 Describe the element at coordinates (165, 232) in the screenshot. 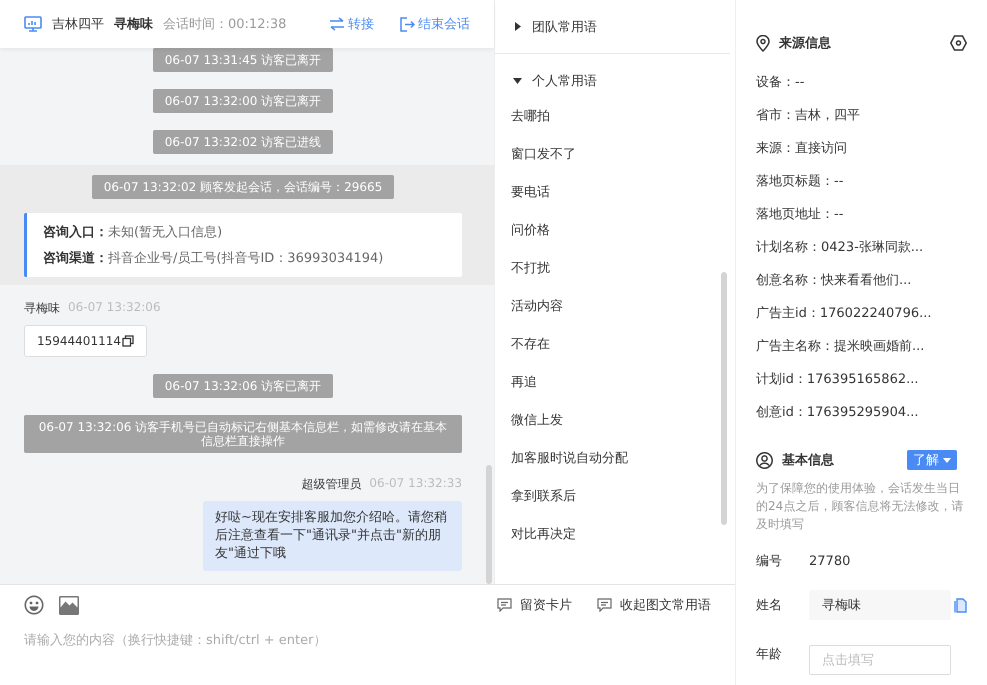

I see `info-value: 未知(暂无入口信息)` at that location.